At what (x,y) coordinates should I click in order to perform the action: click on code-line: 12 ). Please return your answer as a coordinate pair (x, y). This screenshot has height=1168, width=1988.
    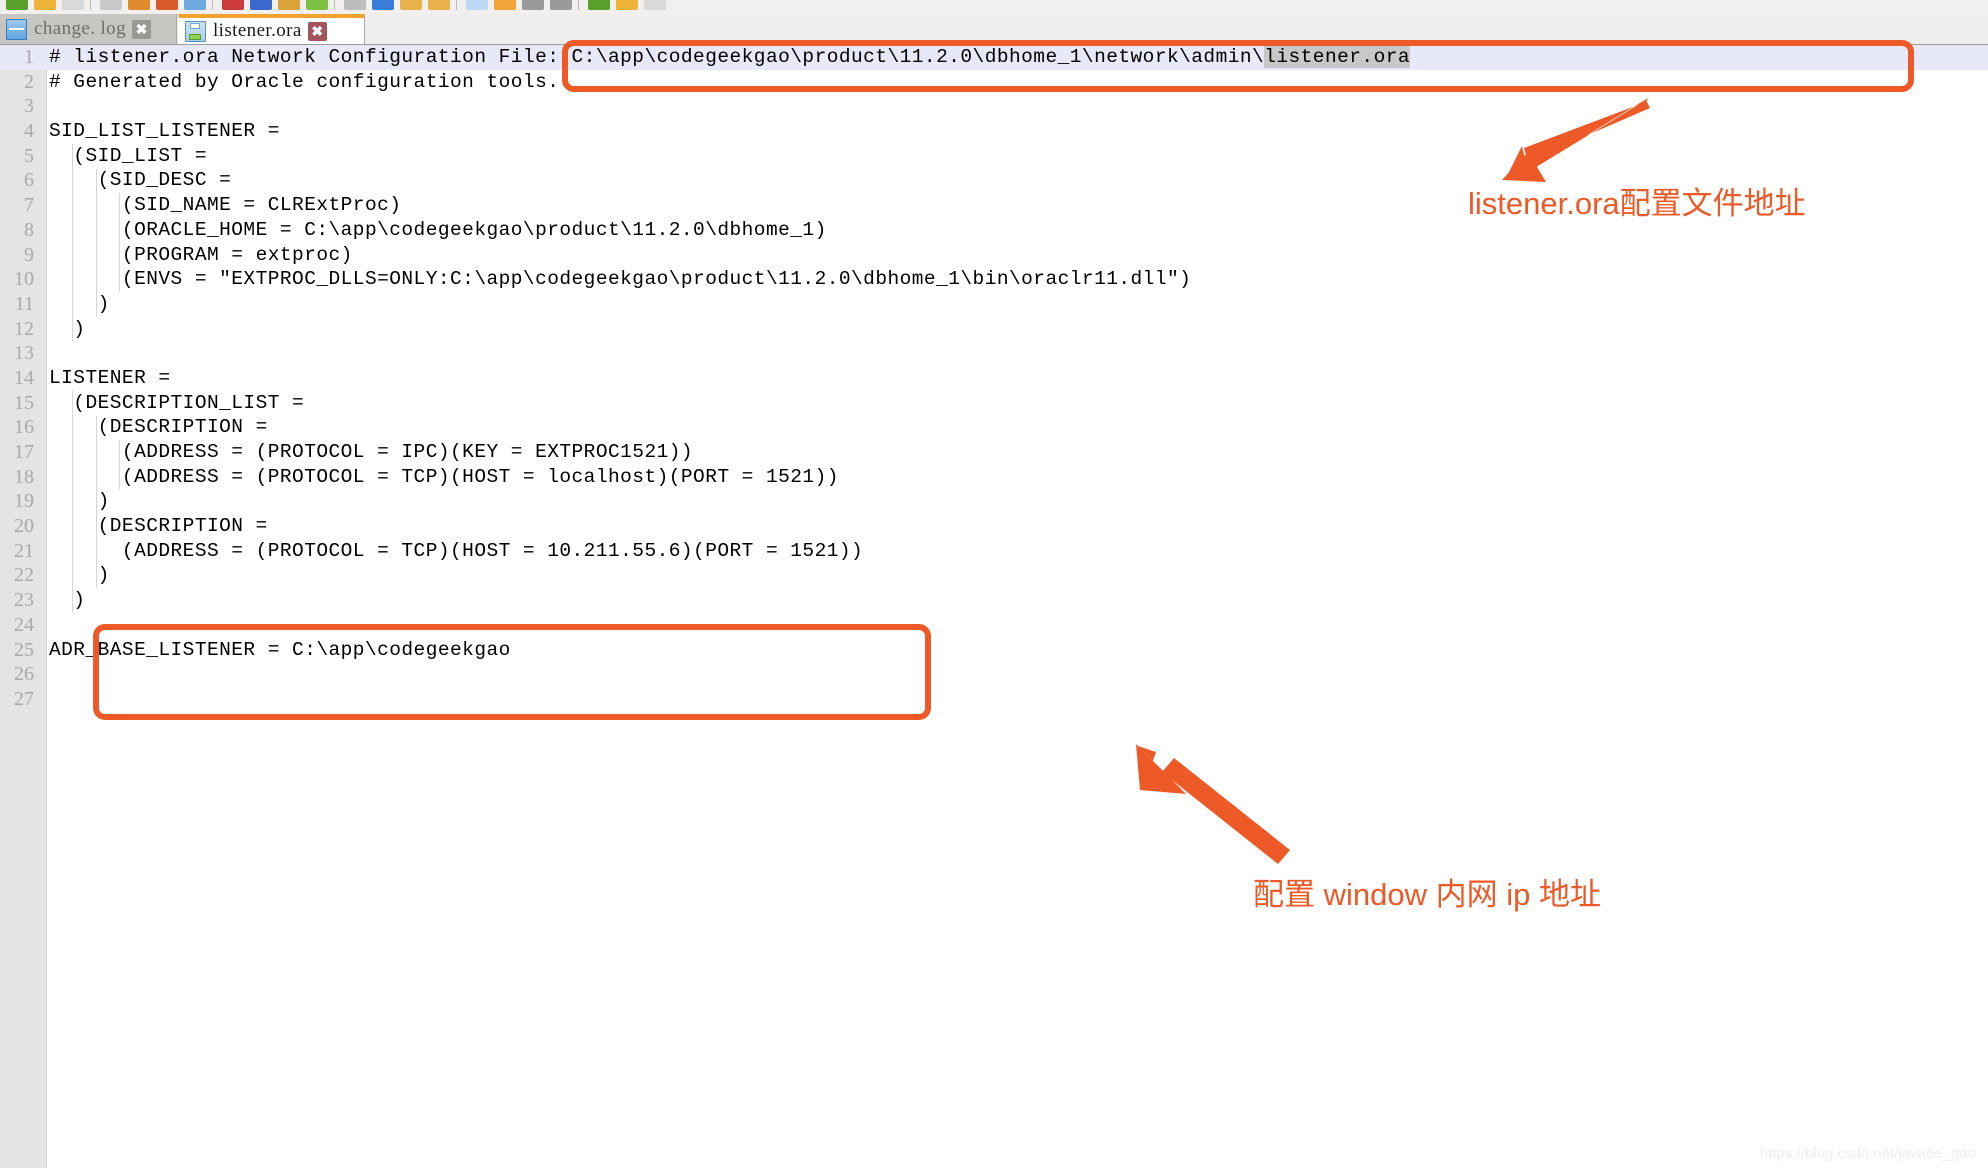
    Looking at the image, I should click on (994, 329).